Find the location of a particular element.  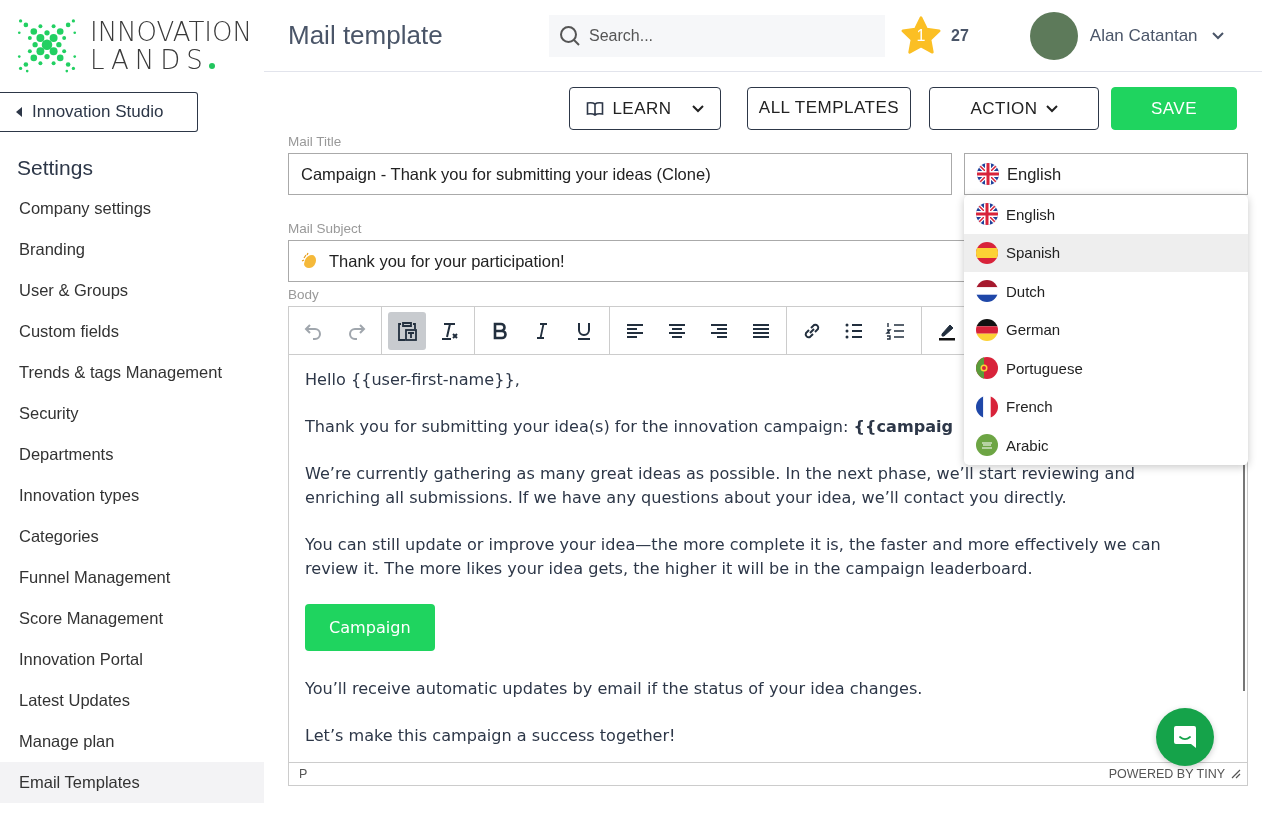

sidebar-item: Manage plan is located at coordinates (132, 741).